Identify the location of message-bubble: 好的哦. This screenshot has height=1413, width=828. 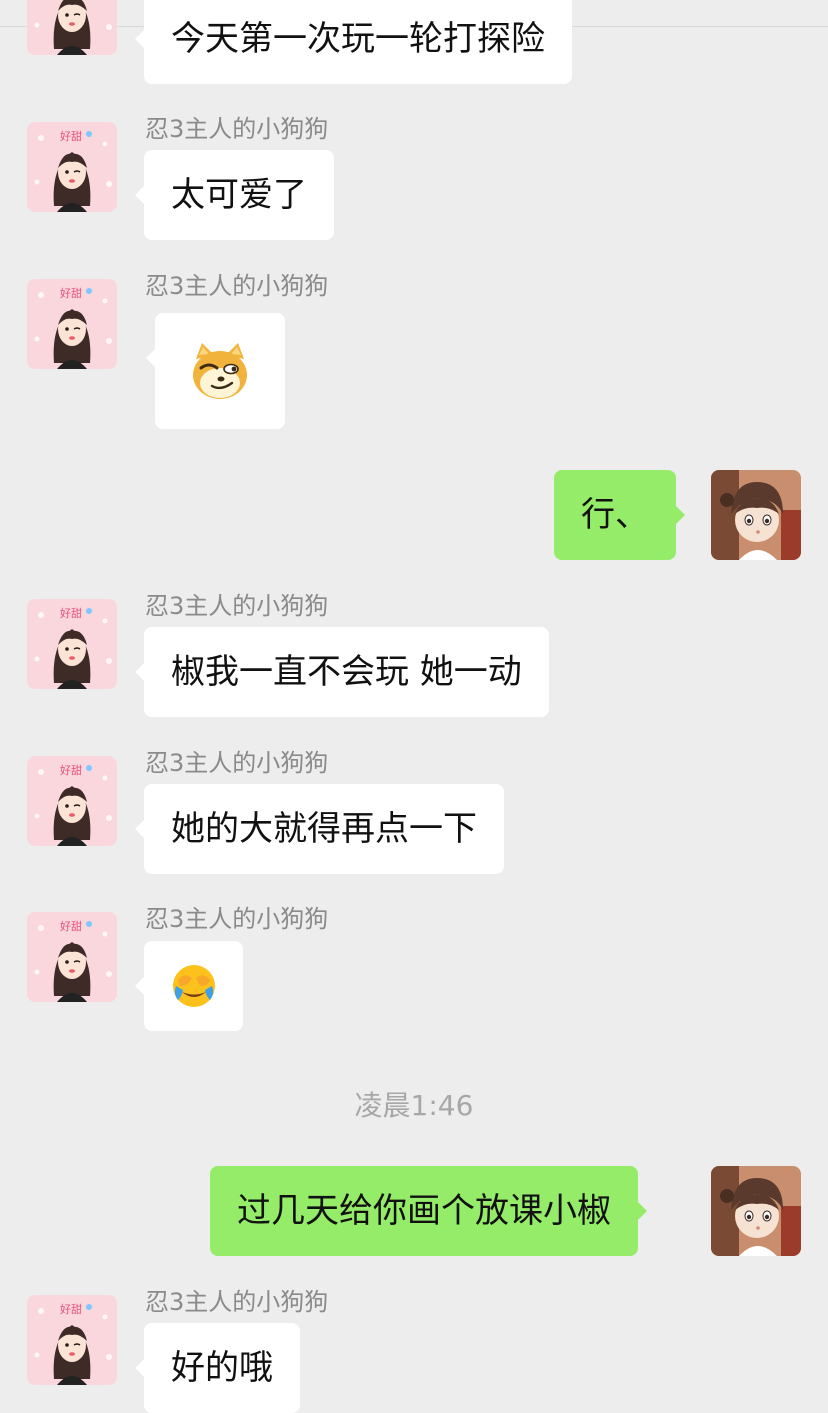
(217, 1368).